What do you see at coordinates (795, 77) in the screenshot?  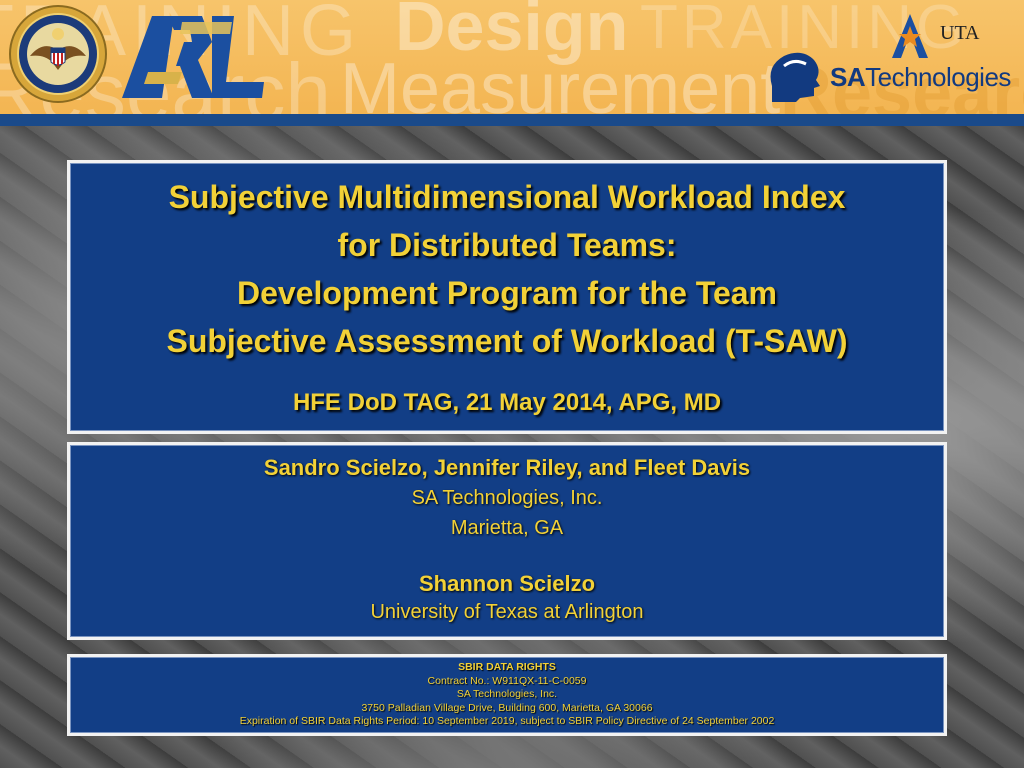 I see `sa-technologies-head-icon` at bounding box center [795, 77].